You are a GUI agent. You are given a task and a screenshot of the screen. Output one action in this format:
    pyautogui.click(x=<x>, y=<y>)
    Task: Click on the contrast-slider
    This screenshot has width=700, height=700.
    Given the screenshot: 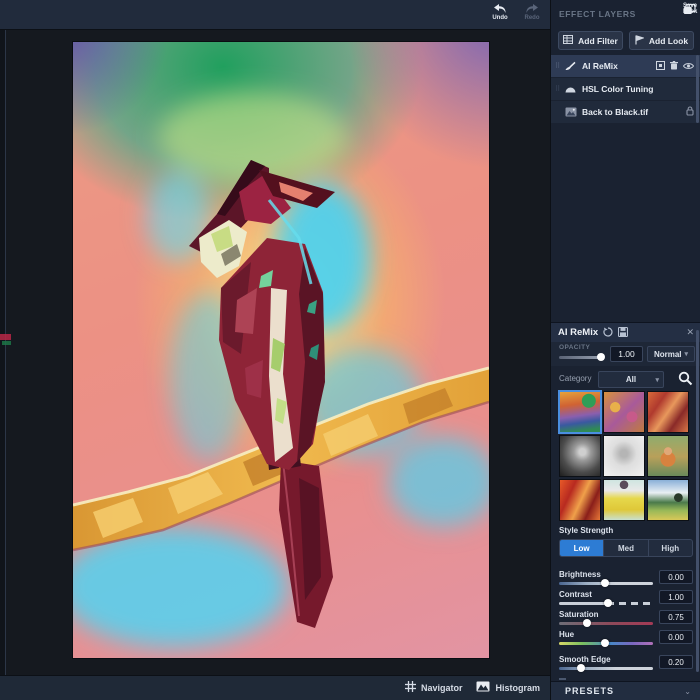 What is the action you would take?
    pyautogui.click(x=606, y=603)
    